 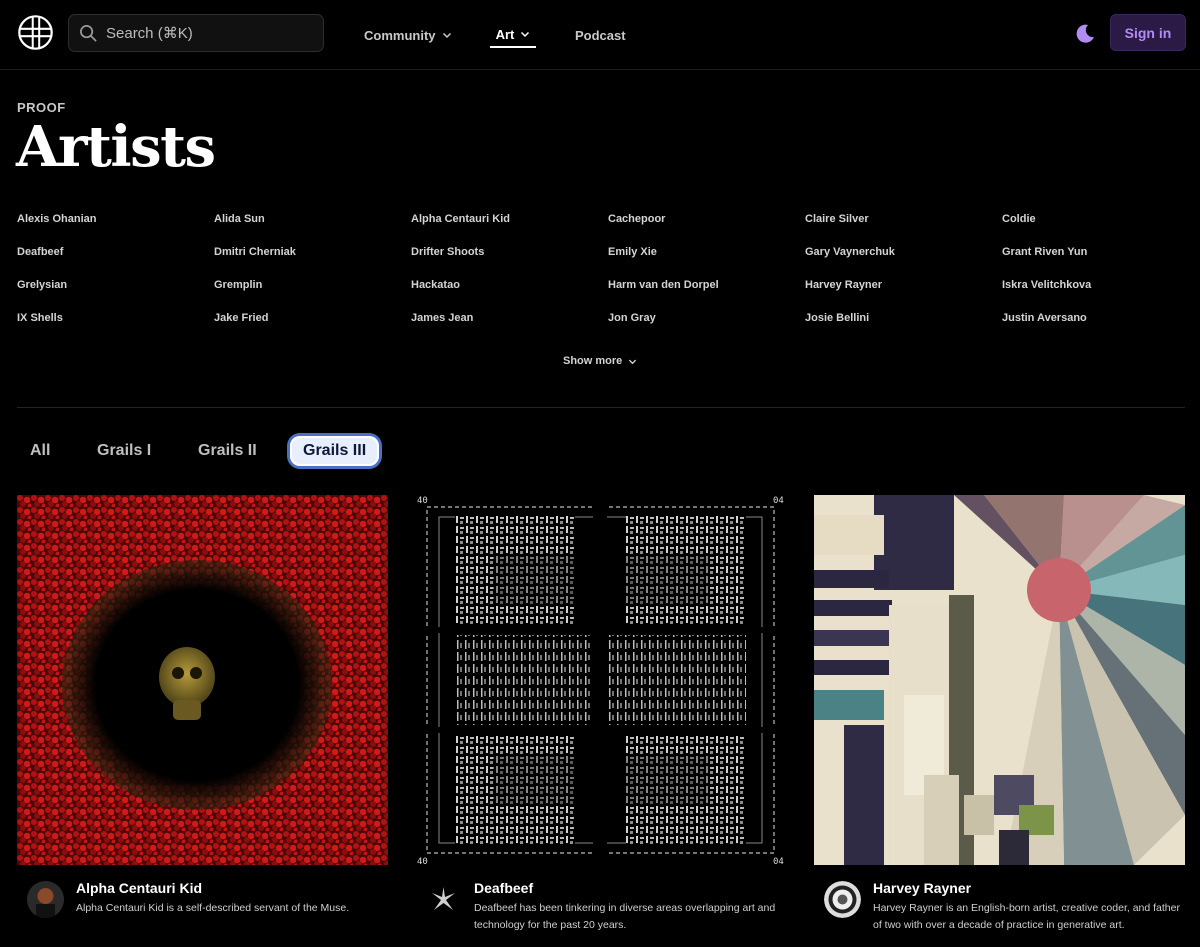 I want to click on search-input, so click(x=206, y=33).